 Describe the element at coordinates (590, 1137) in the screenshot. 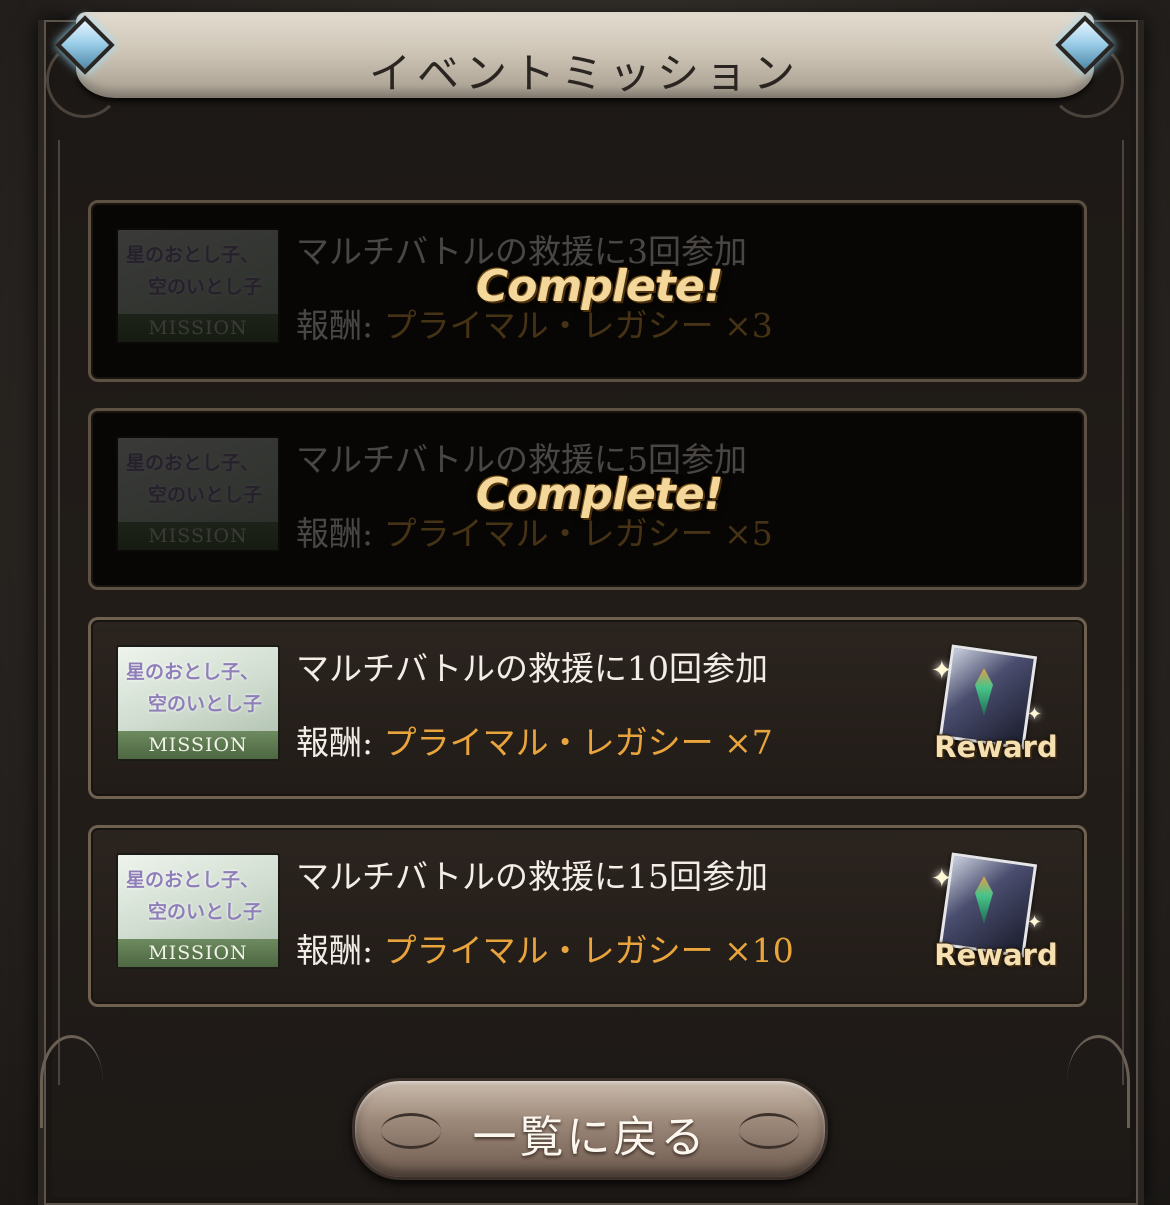

I see `back-button-label: 一覧に戻る` at that location.